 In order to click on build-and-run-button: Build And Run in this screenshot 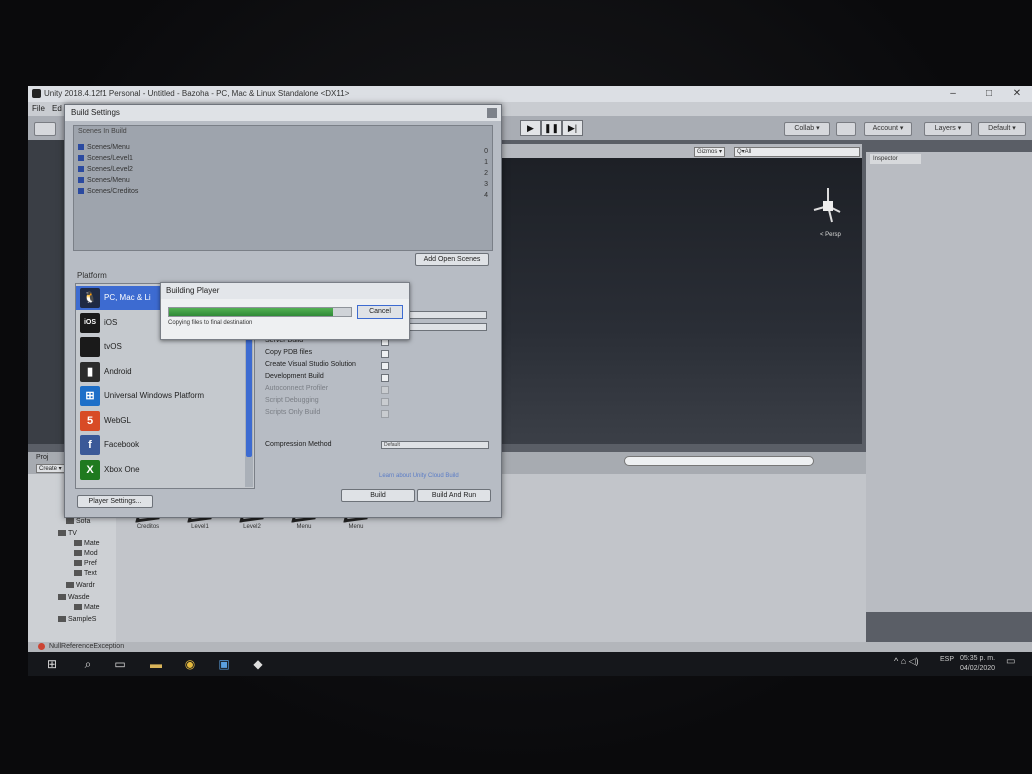, I will do `click(454, 495)`.